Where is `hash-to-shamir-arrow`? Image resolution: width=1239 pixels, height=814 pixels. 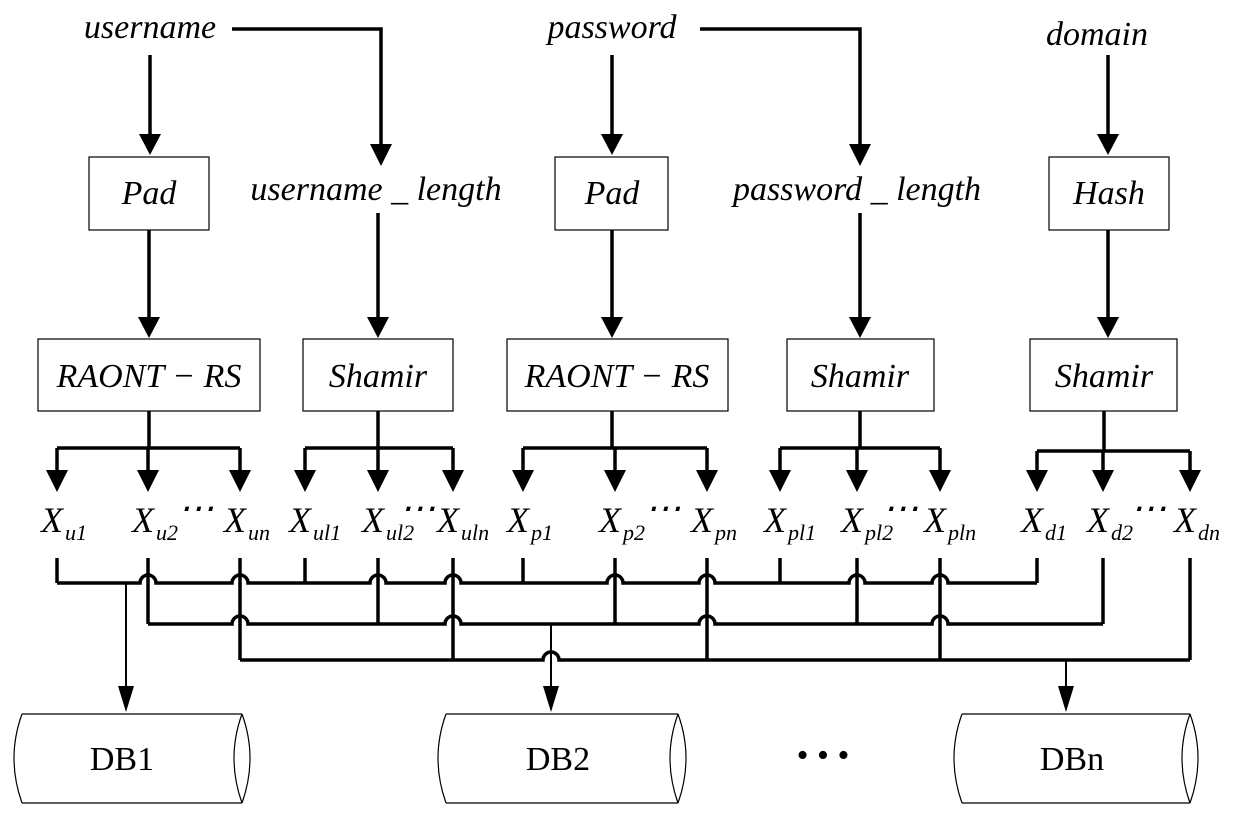 hash-to-shamir-arrow is located at coordinates (1108, 284).